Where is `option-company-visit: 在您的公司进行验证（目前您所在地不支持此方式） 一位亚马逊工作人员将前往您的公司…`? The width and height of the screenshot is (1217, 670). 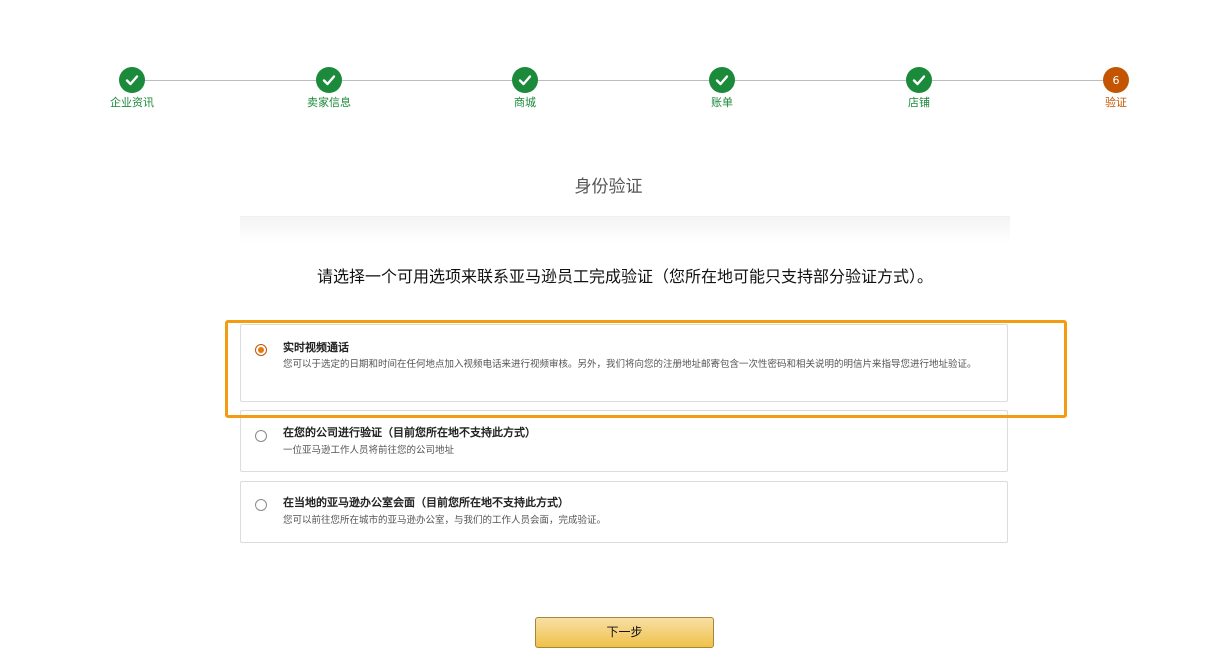 option-company-visit: 在您的公司进行验证（目前您所在地不支持此方式） 一位亚马逊工作人员将前往您的公司… is located at coordinates (624, 441).